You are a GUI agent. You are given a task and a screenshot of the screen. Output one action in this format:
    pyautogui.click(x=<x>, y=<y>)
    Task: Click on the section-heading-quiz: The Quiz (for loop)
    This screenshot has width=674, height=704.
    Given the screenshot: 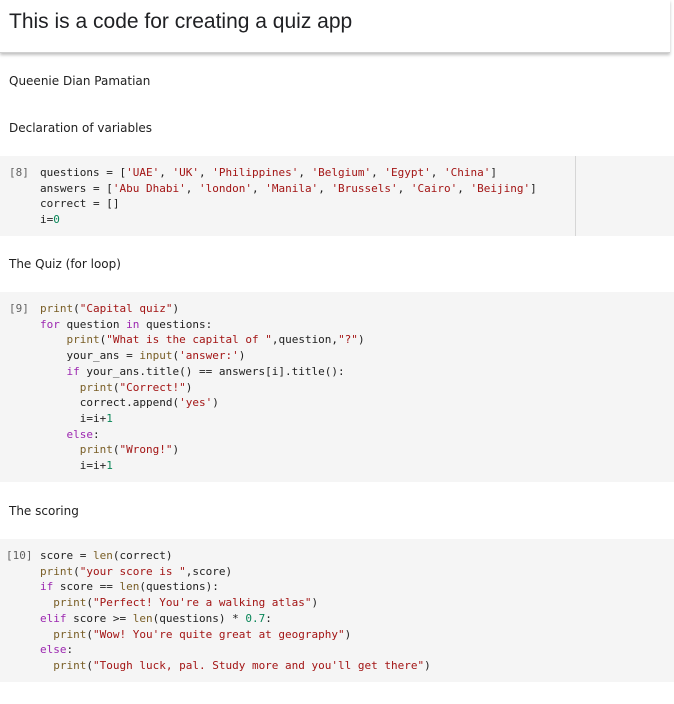 What is the action you would take?
    pyautogui.click(x=65, y=264)
    